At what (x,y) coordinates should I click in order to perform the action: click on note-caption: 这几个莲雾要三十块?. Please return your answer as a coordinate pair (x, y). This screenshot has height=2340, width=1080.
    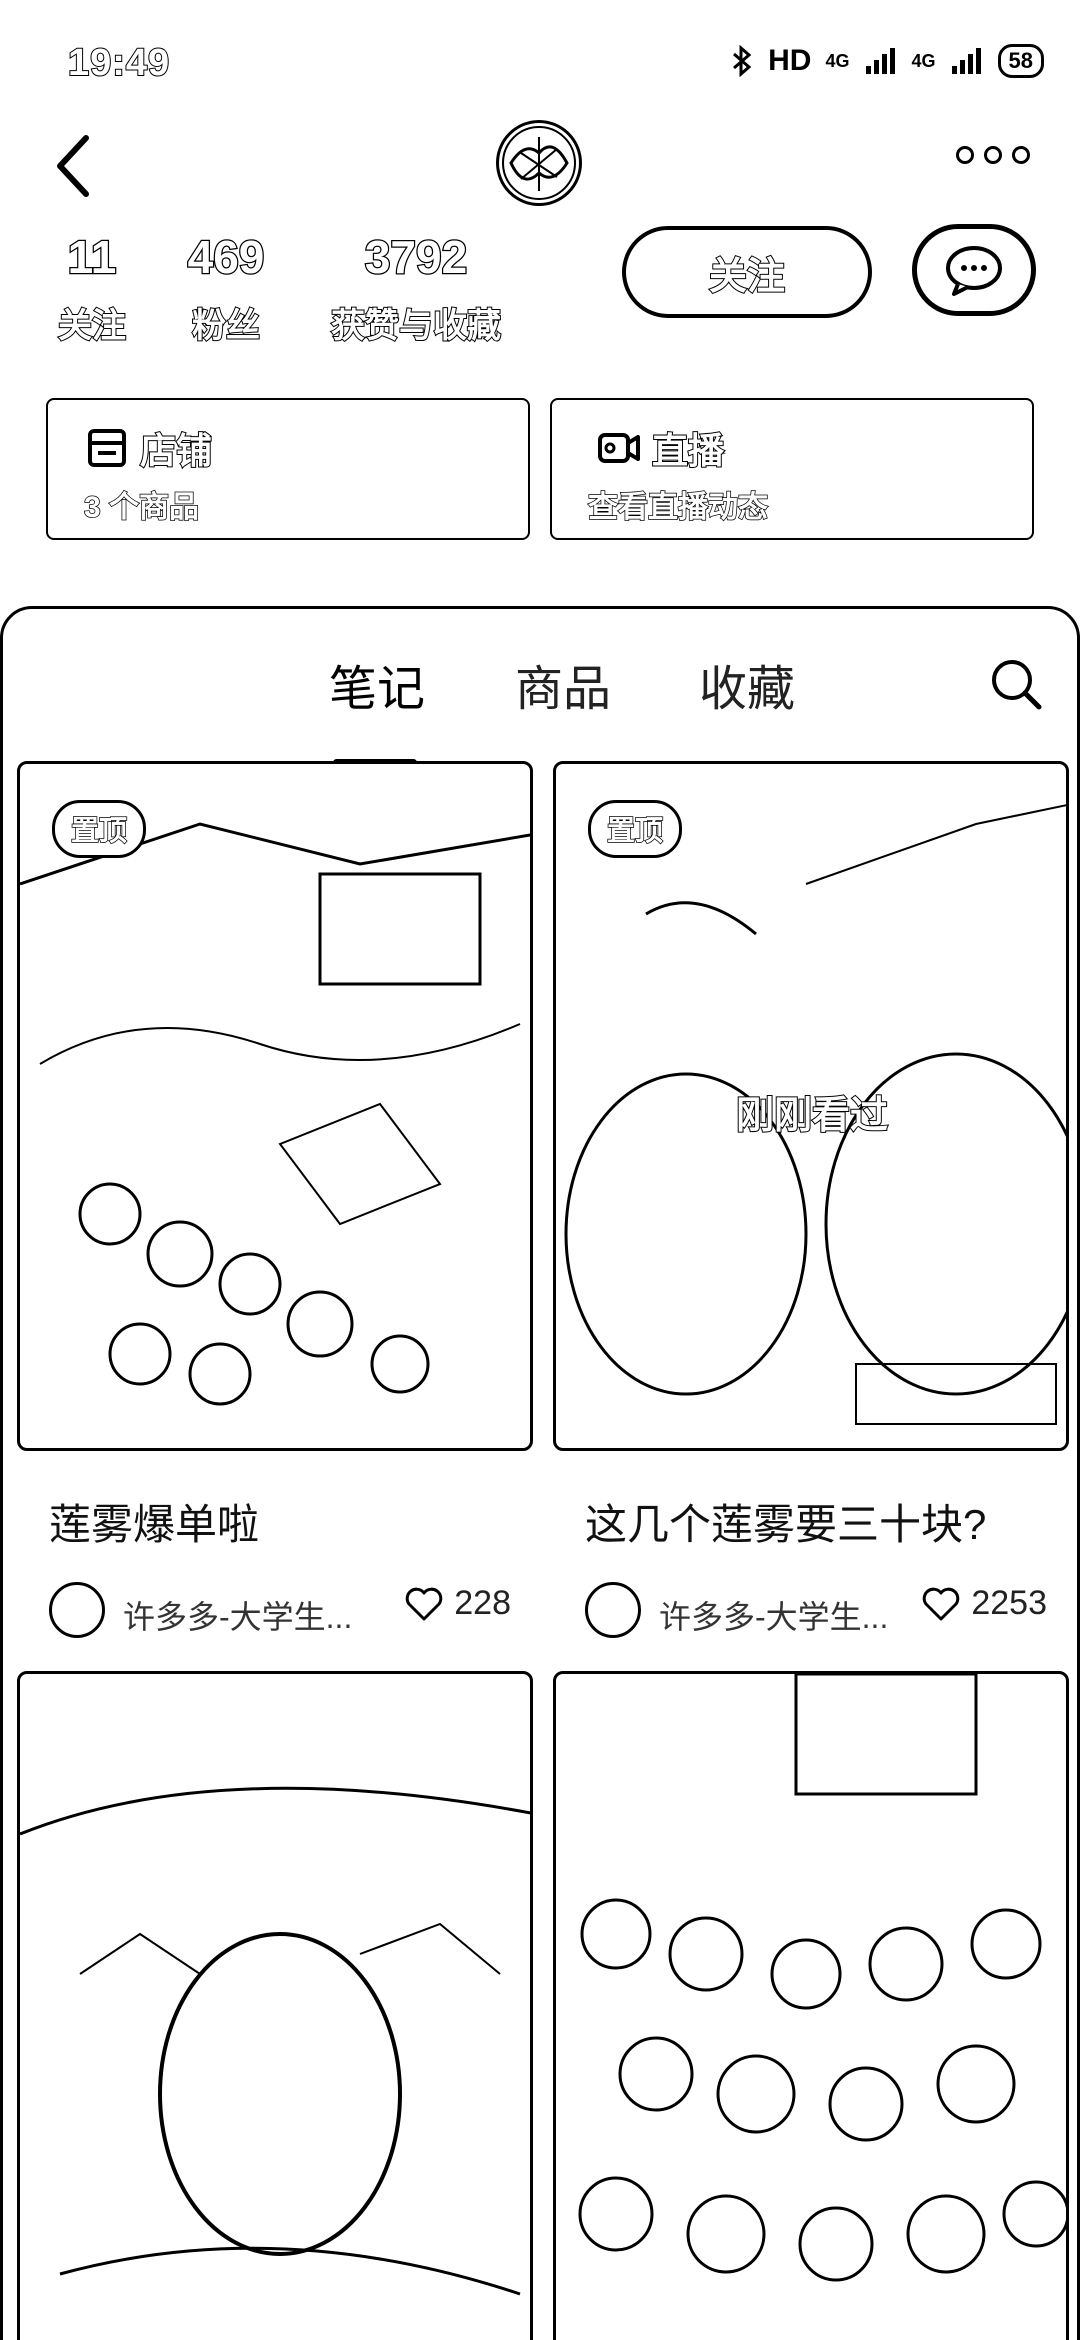
    Looking at the image, I should click on (827, 1521).